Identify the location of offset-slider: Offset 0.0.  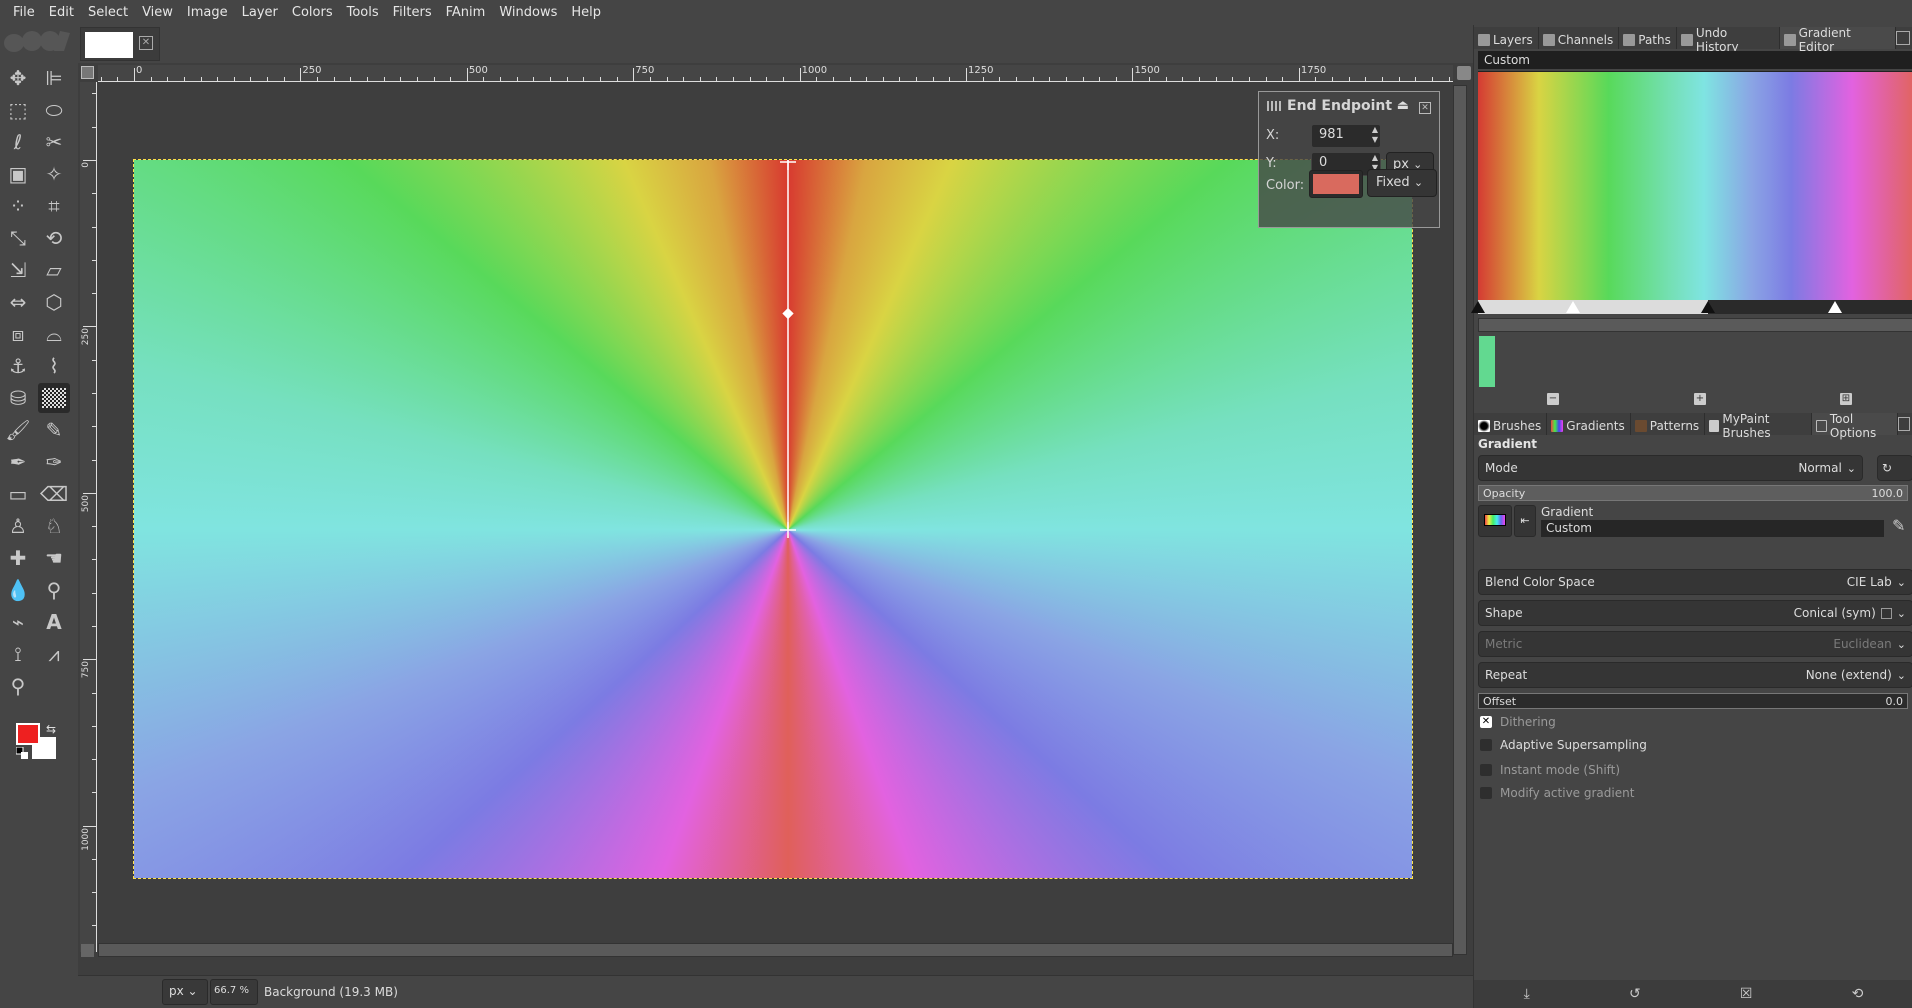
(1693, 701).